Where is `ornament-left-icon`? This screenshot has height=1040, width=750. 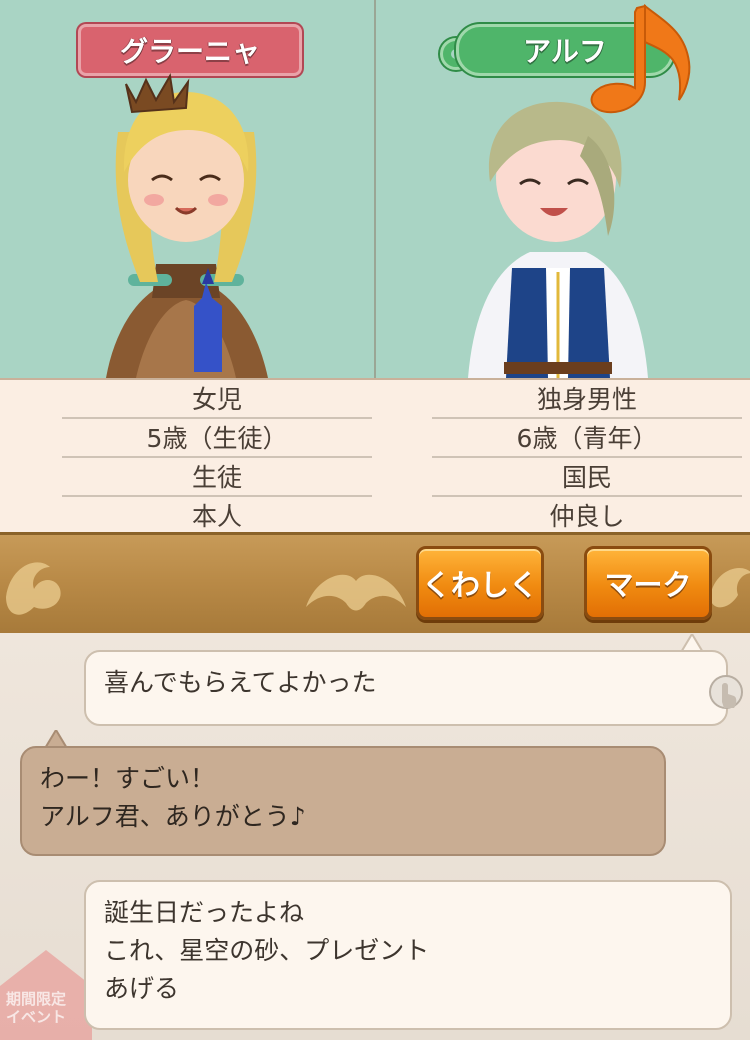 ornament-left-icon is located at coordinates (33, 588).